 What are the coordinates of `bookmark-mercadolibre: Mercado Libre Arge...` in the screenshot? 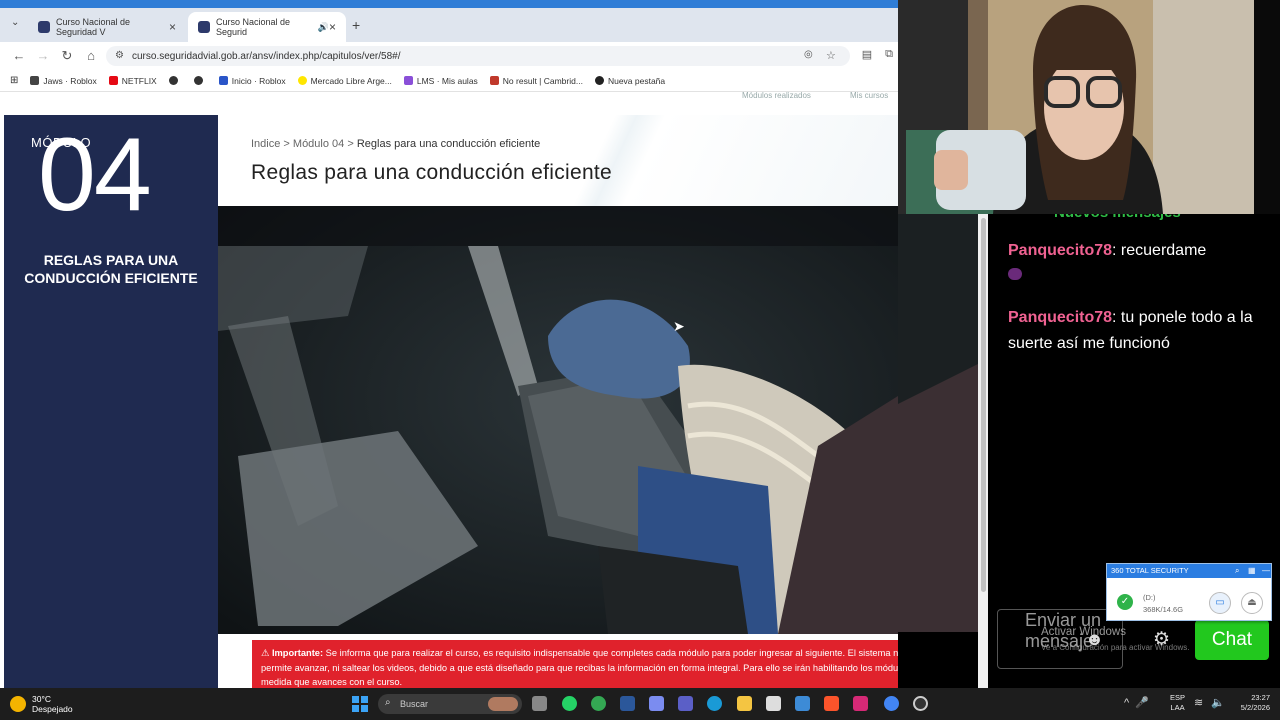 It's located at (344, 81).